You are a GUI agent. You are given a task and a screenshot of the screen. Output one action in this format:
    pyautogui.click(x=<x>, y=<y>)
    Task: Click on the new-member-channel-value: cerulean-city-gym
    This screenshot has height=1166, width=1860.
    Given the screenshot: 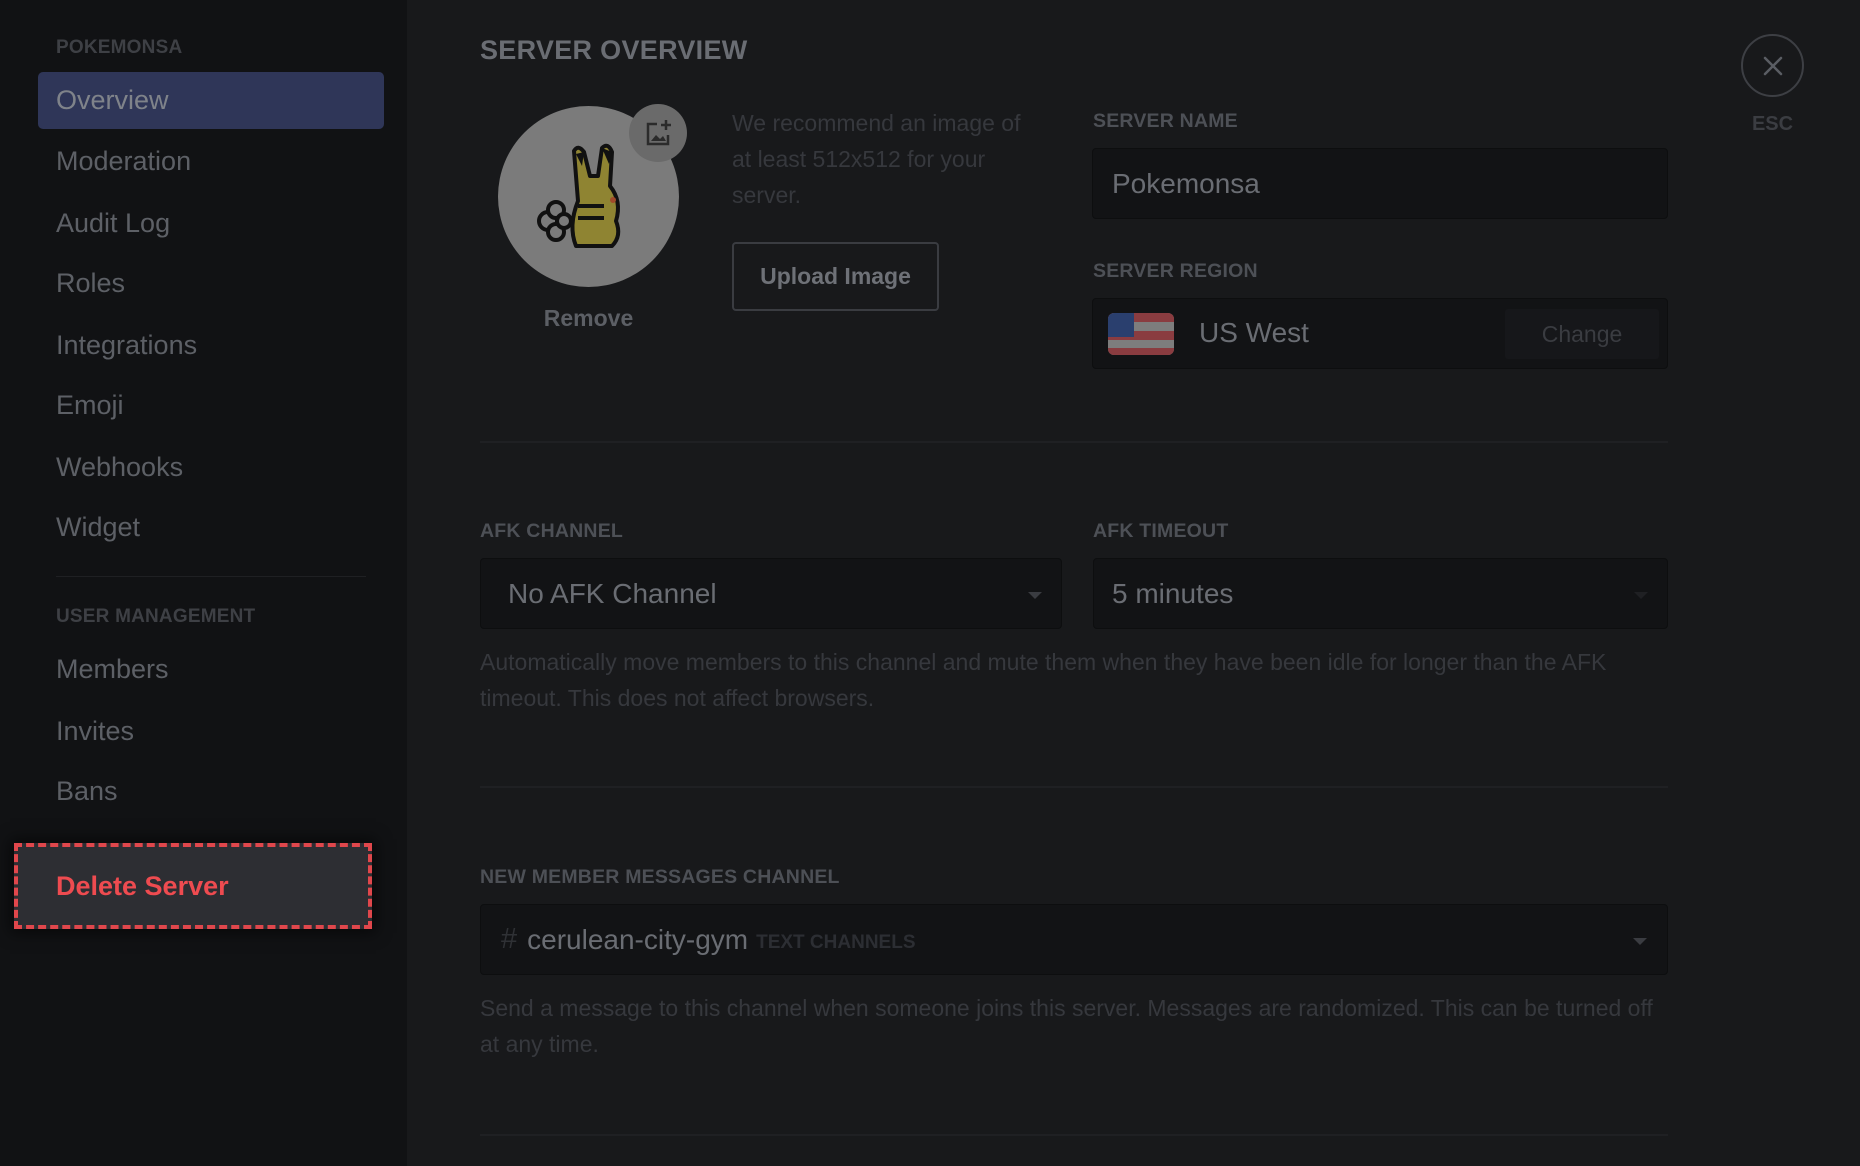 What is the action you would take?
    pyautogui.click(x=638, y=939)
    